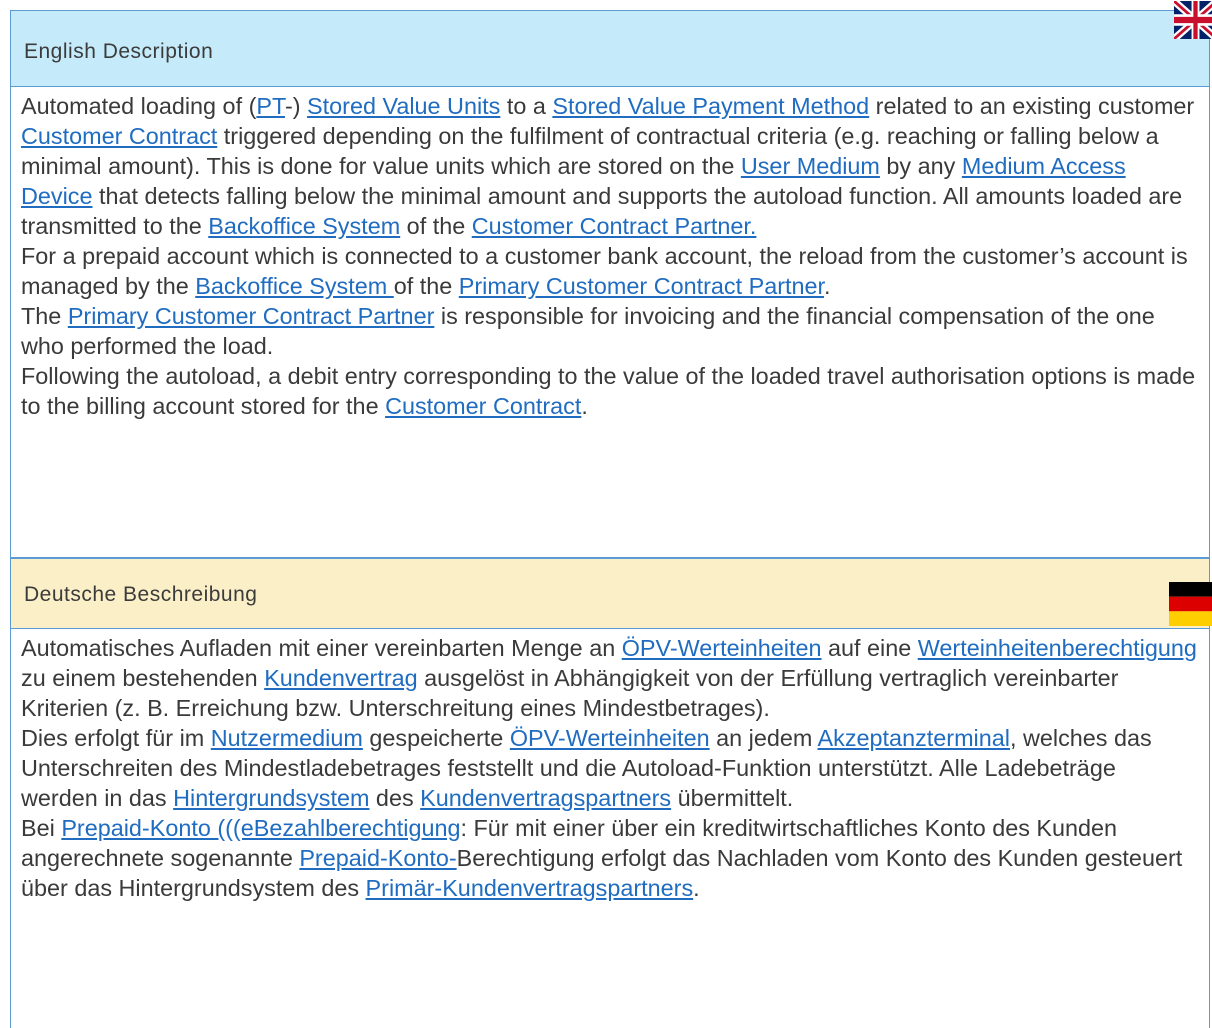  Describe the element at coordinates (436, 738) in the screenshot. I see `paragraph-text: gespeicherte` at that location.